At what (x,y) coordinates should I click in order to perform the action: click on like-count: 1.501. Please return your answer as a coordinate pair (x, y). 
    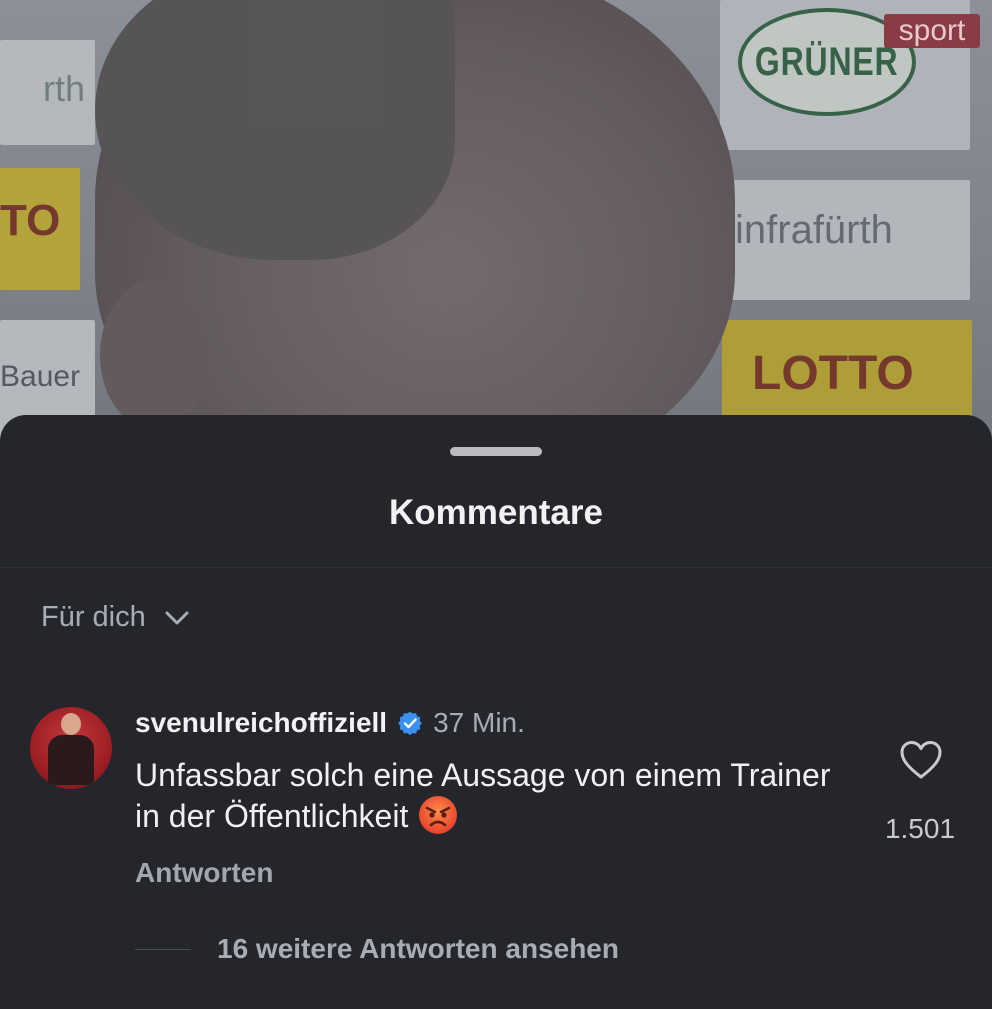
    Looking at the image, I should click on (920, 828).